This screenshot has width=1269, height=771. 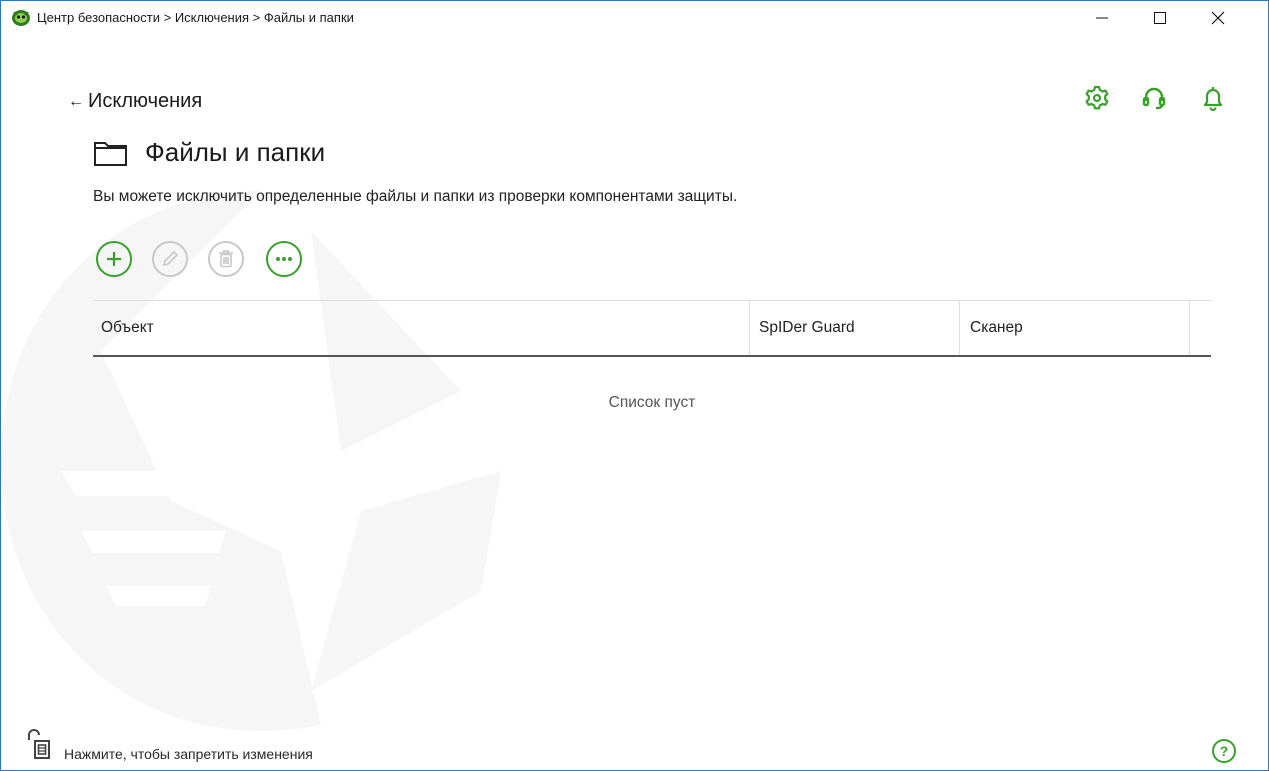 I want to click on unlock-icon, so click(x=40, y=744).